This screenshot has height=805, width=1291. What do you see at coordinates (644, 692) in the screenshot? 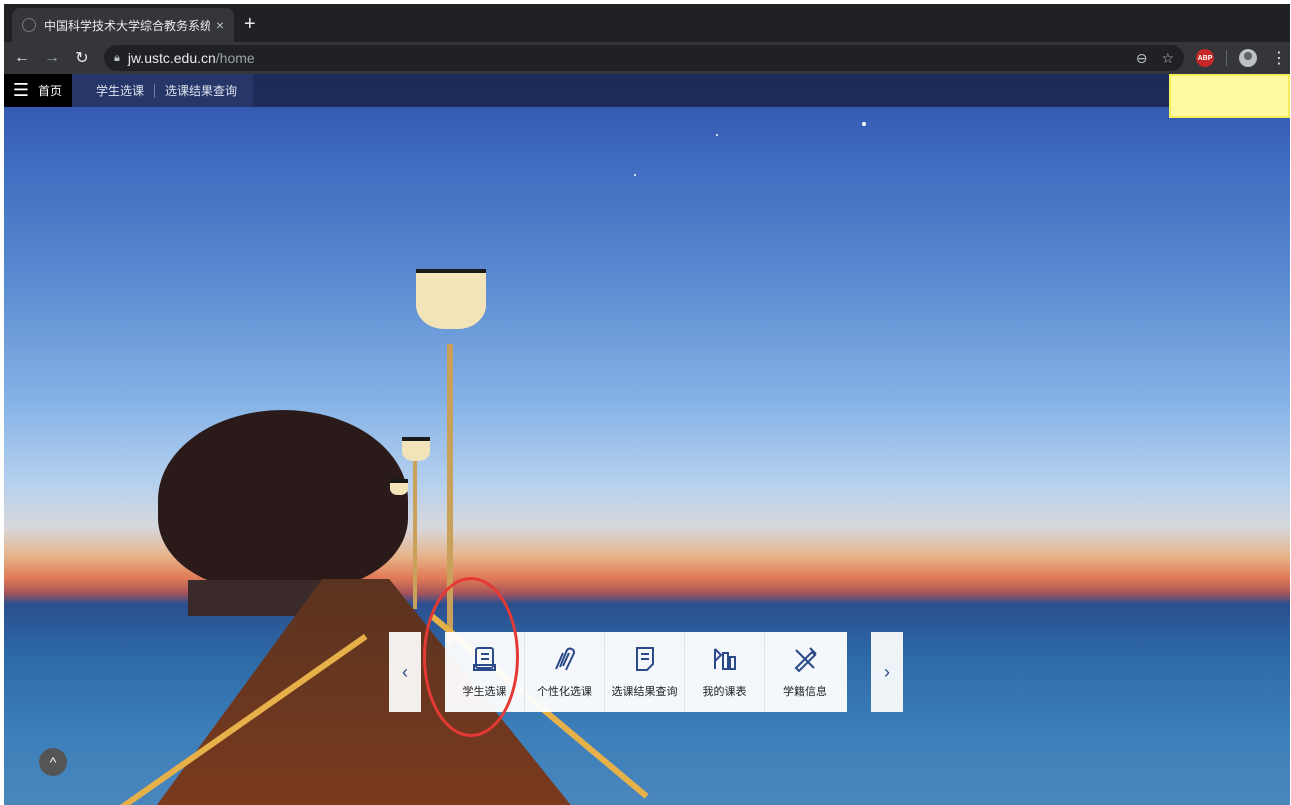
I see `dock-item-label: 选课结果查询` at bounding box center [644, 692].